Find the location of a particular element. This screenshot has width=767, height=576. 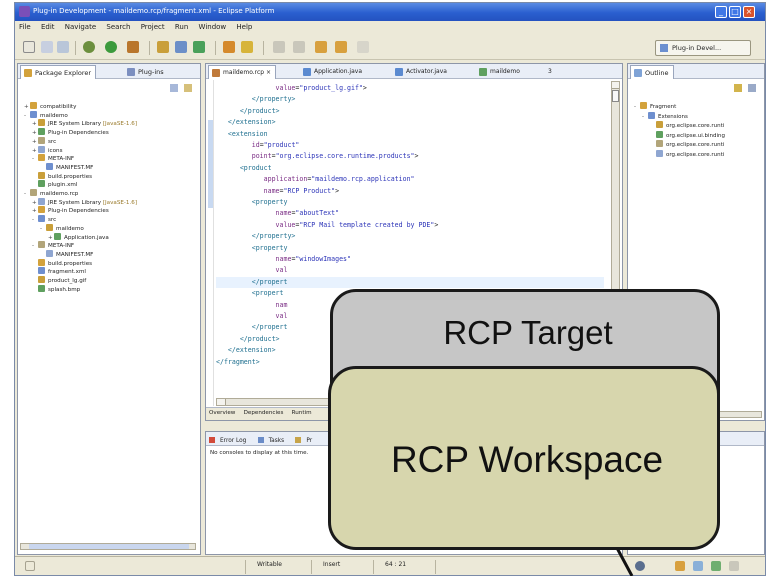

annotation-next-icon is located at coordinates (279, 47).